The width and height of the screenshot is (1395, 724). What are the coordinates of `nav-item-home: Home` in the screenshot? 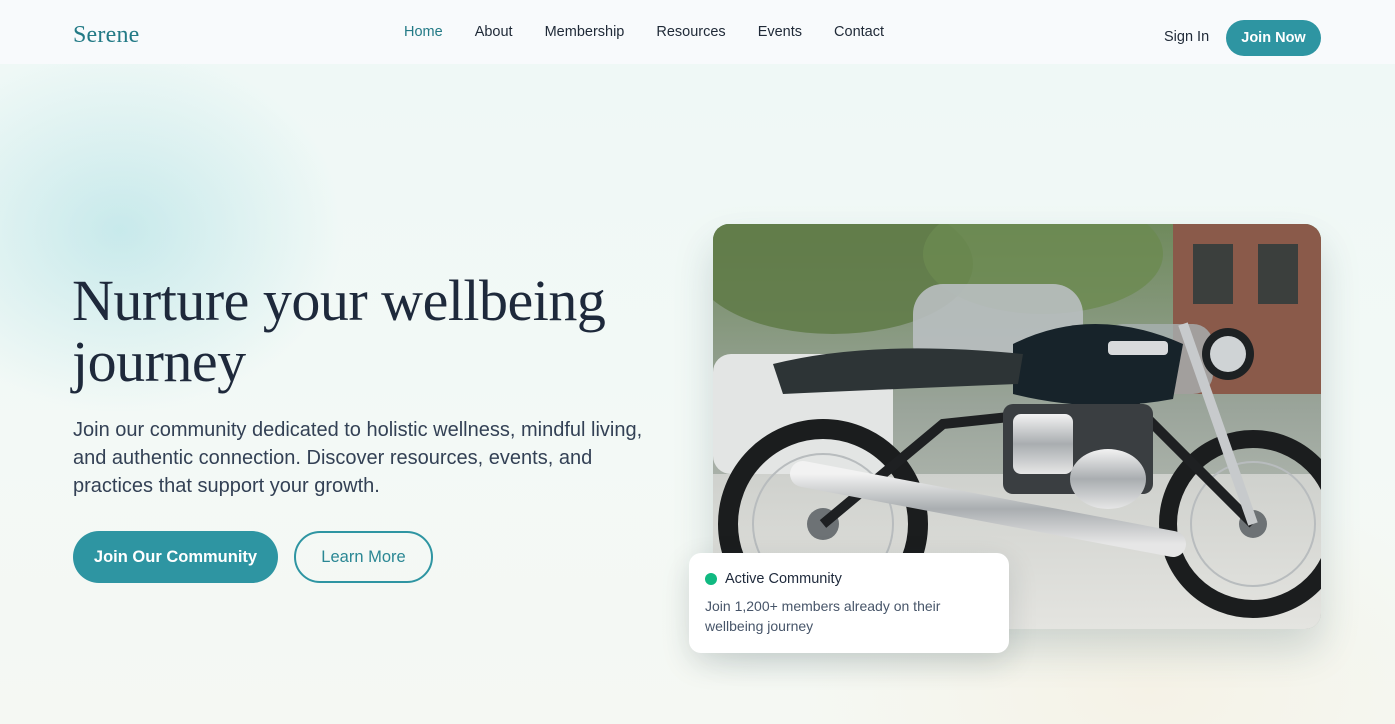 It's located at (423, 32).